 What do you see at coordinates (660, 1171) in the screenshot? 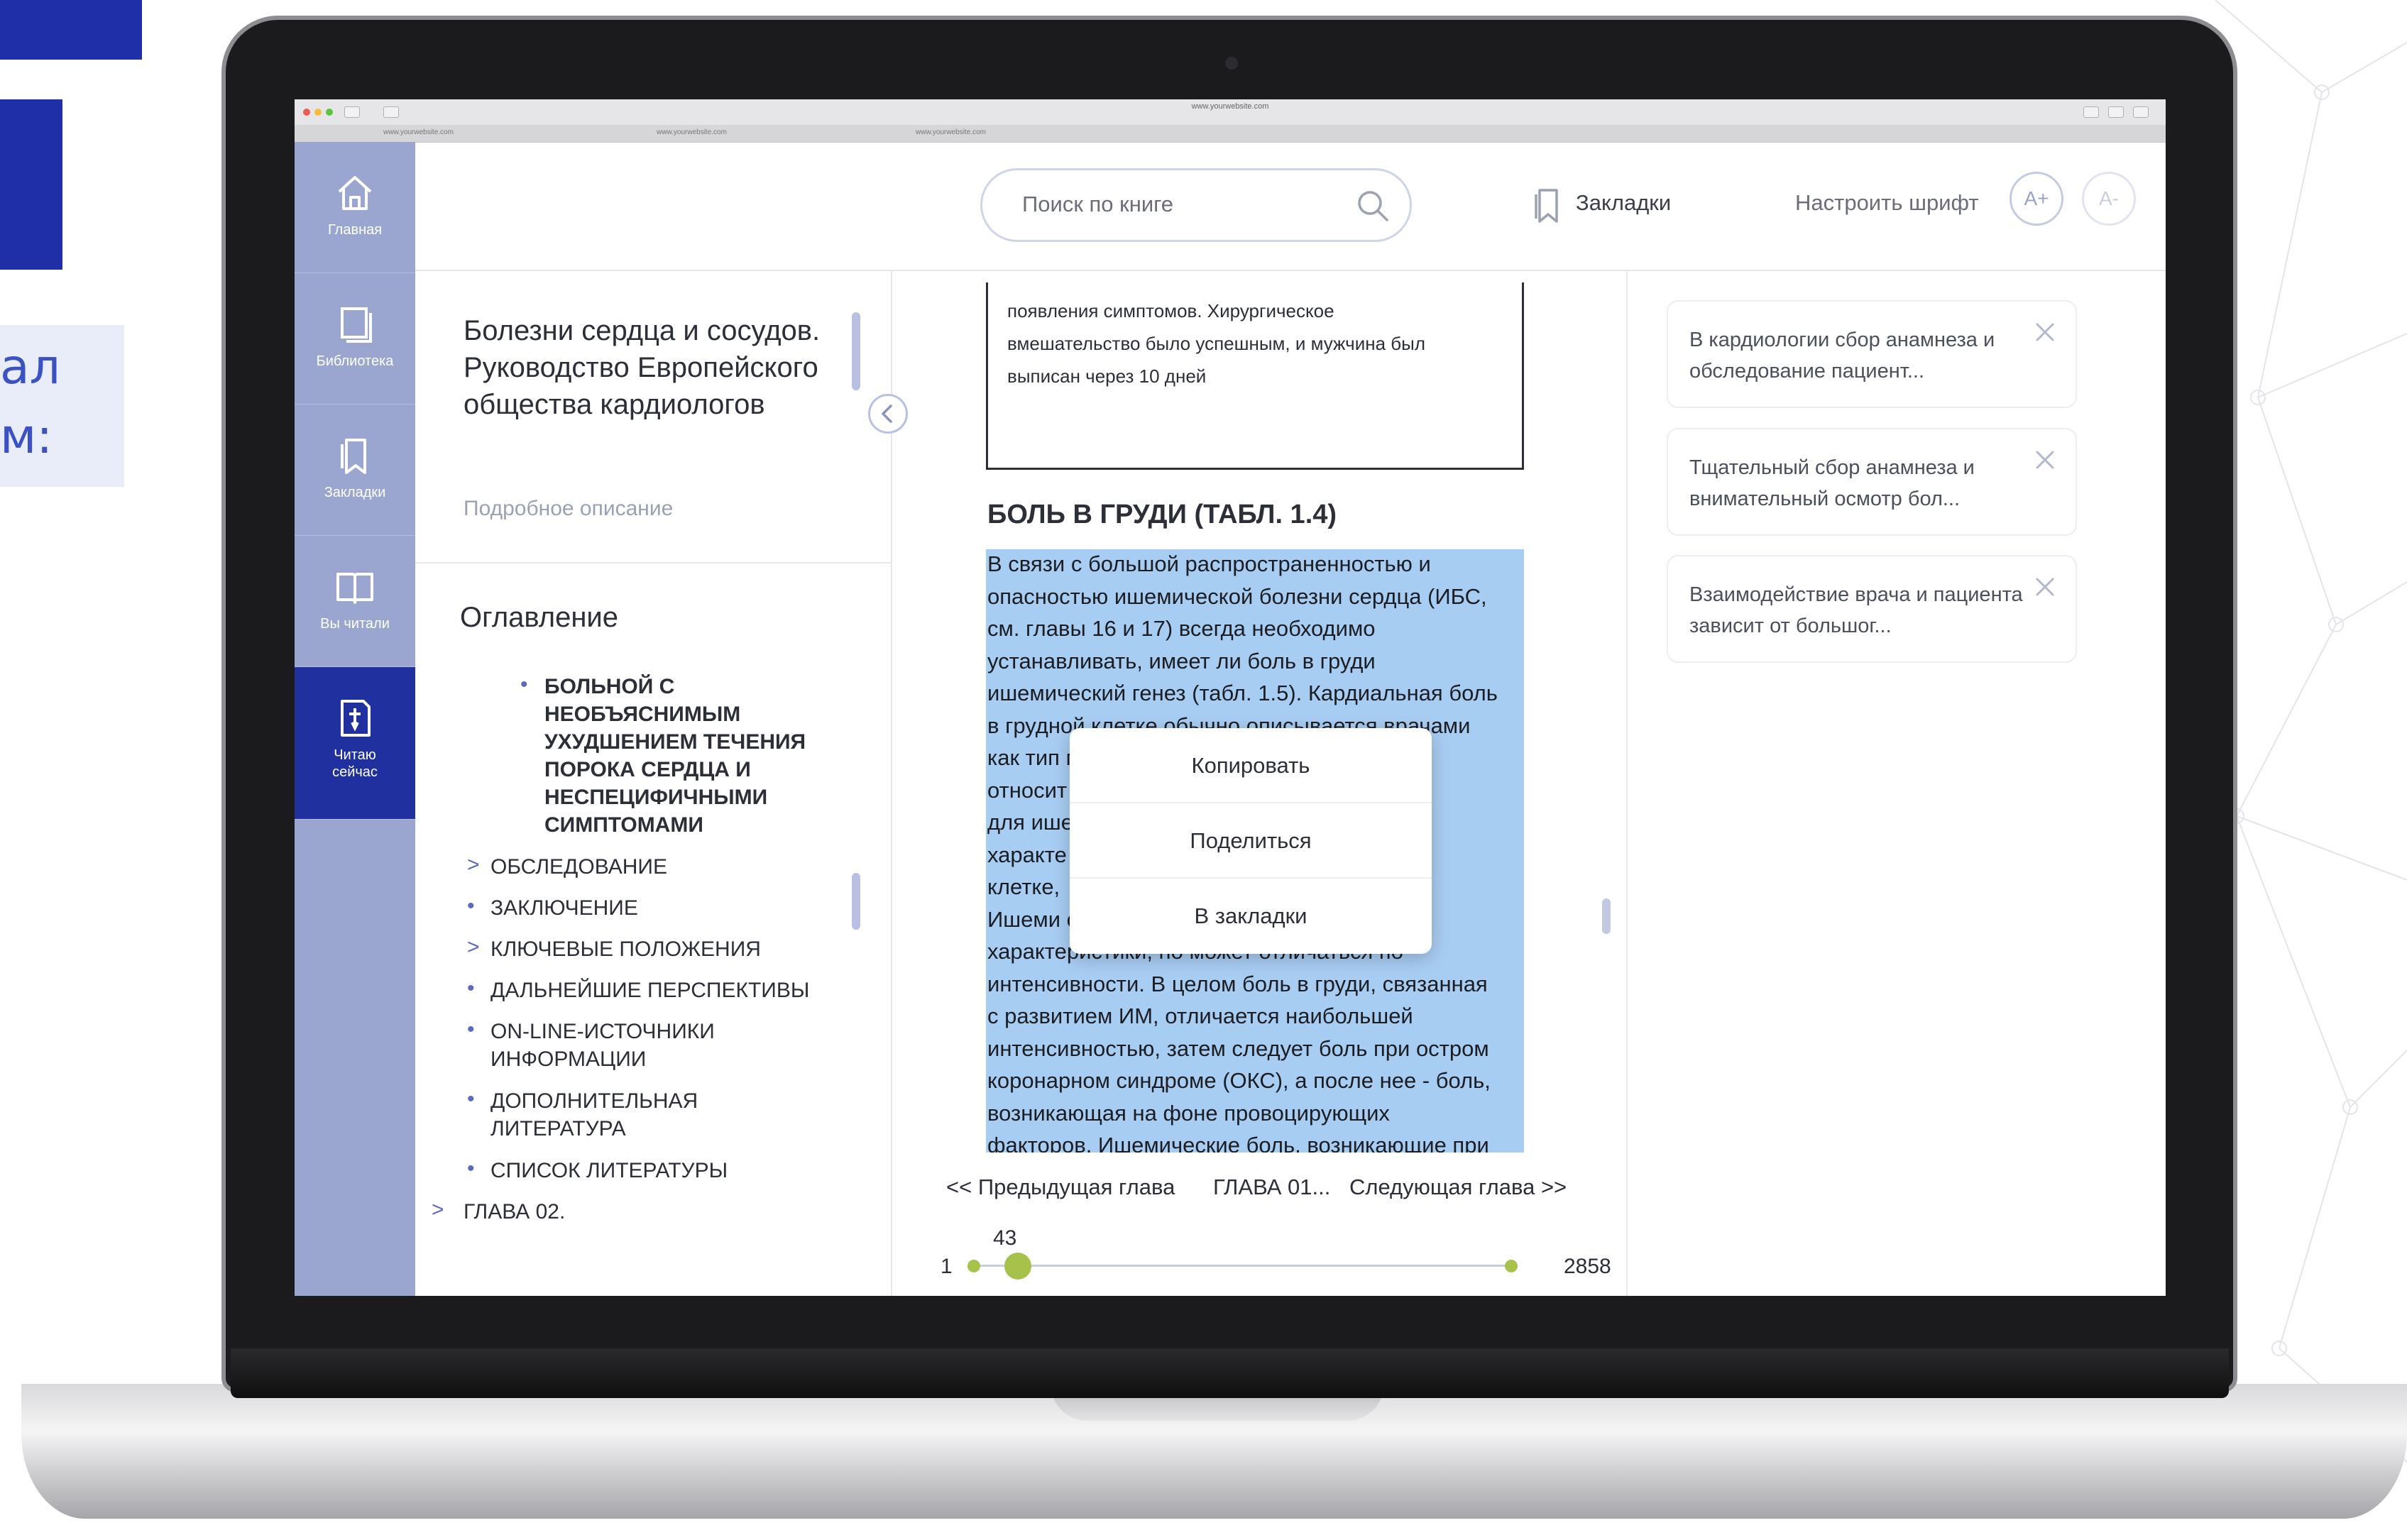
I see `toc-item: Список литературы` at bounding box center [660, 1171].